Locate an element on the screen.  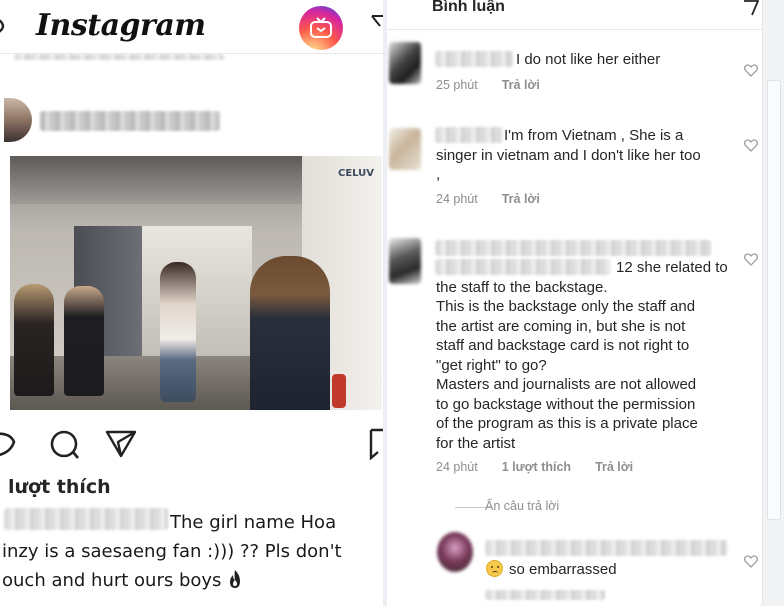
instagram-logo: Instagram is located at coordinates (121, 25).